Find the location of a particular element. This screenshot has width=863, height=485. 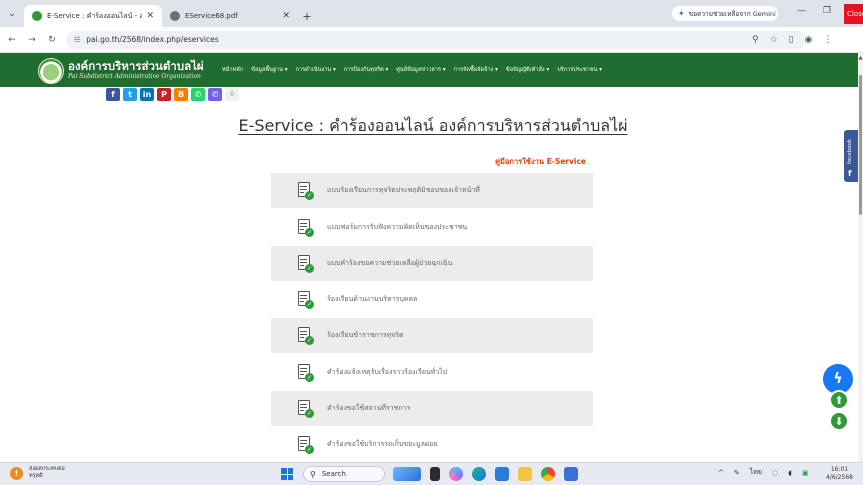

reload-icon: ↻ is located at coordinates (52, 40).